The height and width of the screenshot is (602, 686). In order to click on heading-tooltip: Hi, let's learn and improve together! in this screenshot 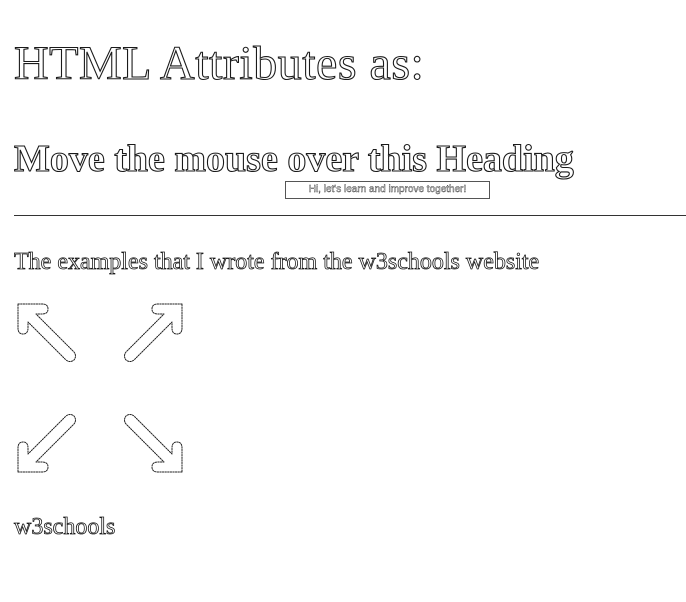, I will do `click(387, 190)`.